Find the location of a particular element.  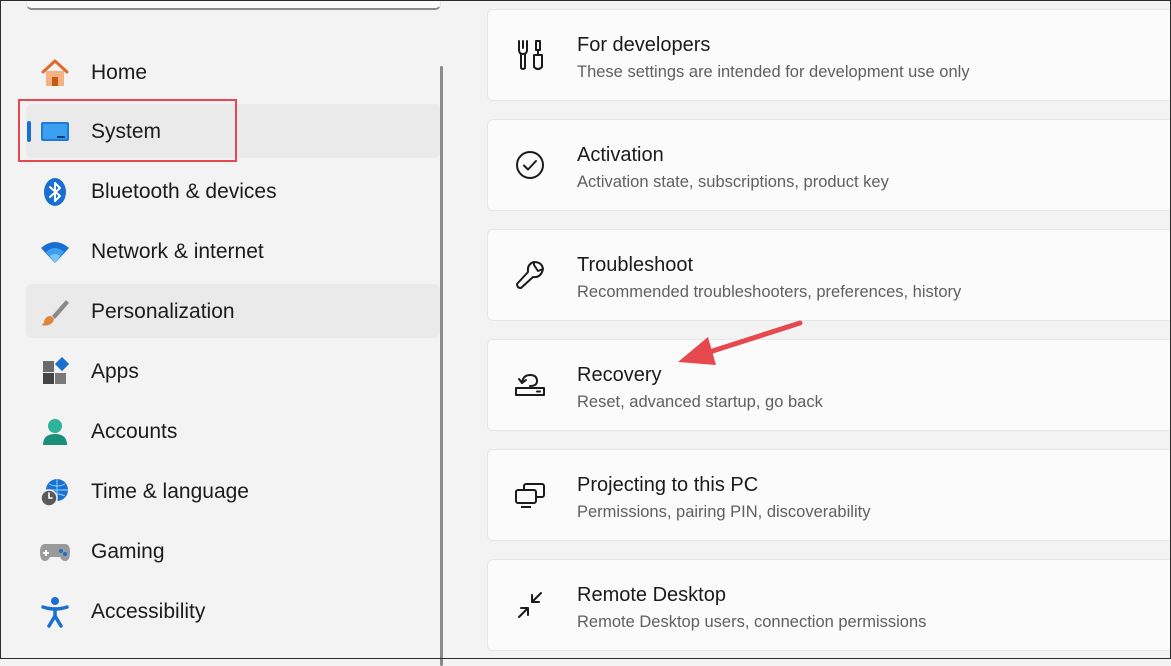

sidebar-item-label: Personalization is located at coordinates (163, 311).